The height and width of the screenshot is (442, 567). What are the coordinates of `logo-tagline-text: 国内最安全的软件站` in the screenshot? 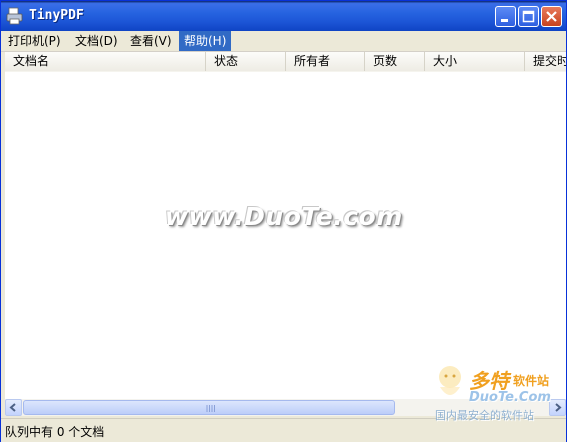 It's located at (484, 415).